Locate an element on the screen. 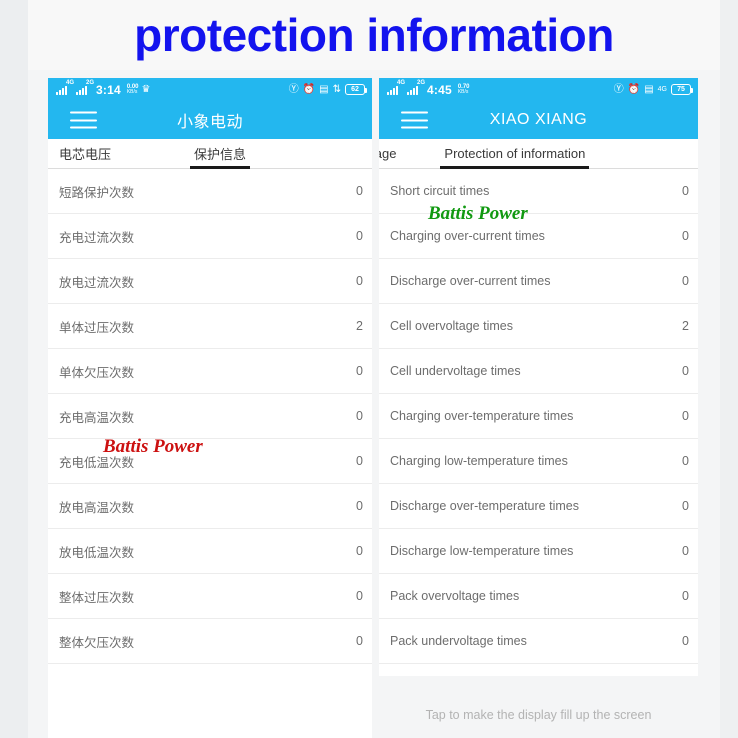 The height and width of the screenshot is (738, 738). battery-indicator: 62 is located at coordinates (356, 89).